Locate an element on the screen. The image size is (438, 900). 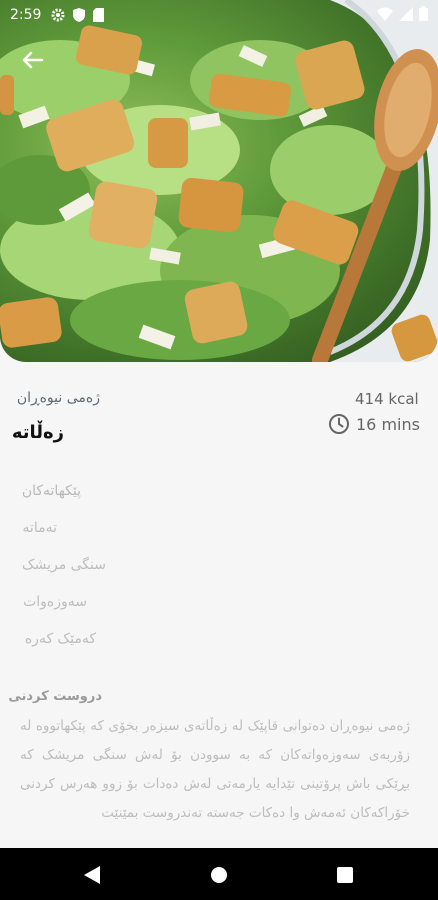
ingredients-title: پێکهاتەکان is located at coordinates (51, 491).